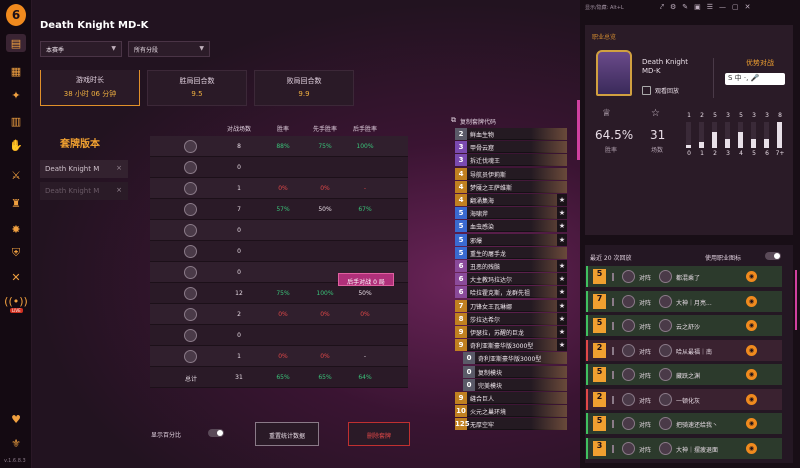  I want to click on deck-card: 8 莎拉达希尔 ★, so click(511, 318).